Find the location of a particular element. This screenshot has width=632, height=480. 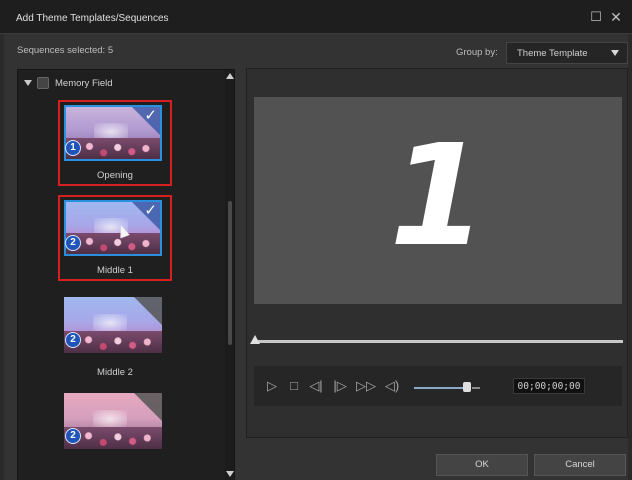

play-icon: ▷ is located at coordinates (272, 386).